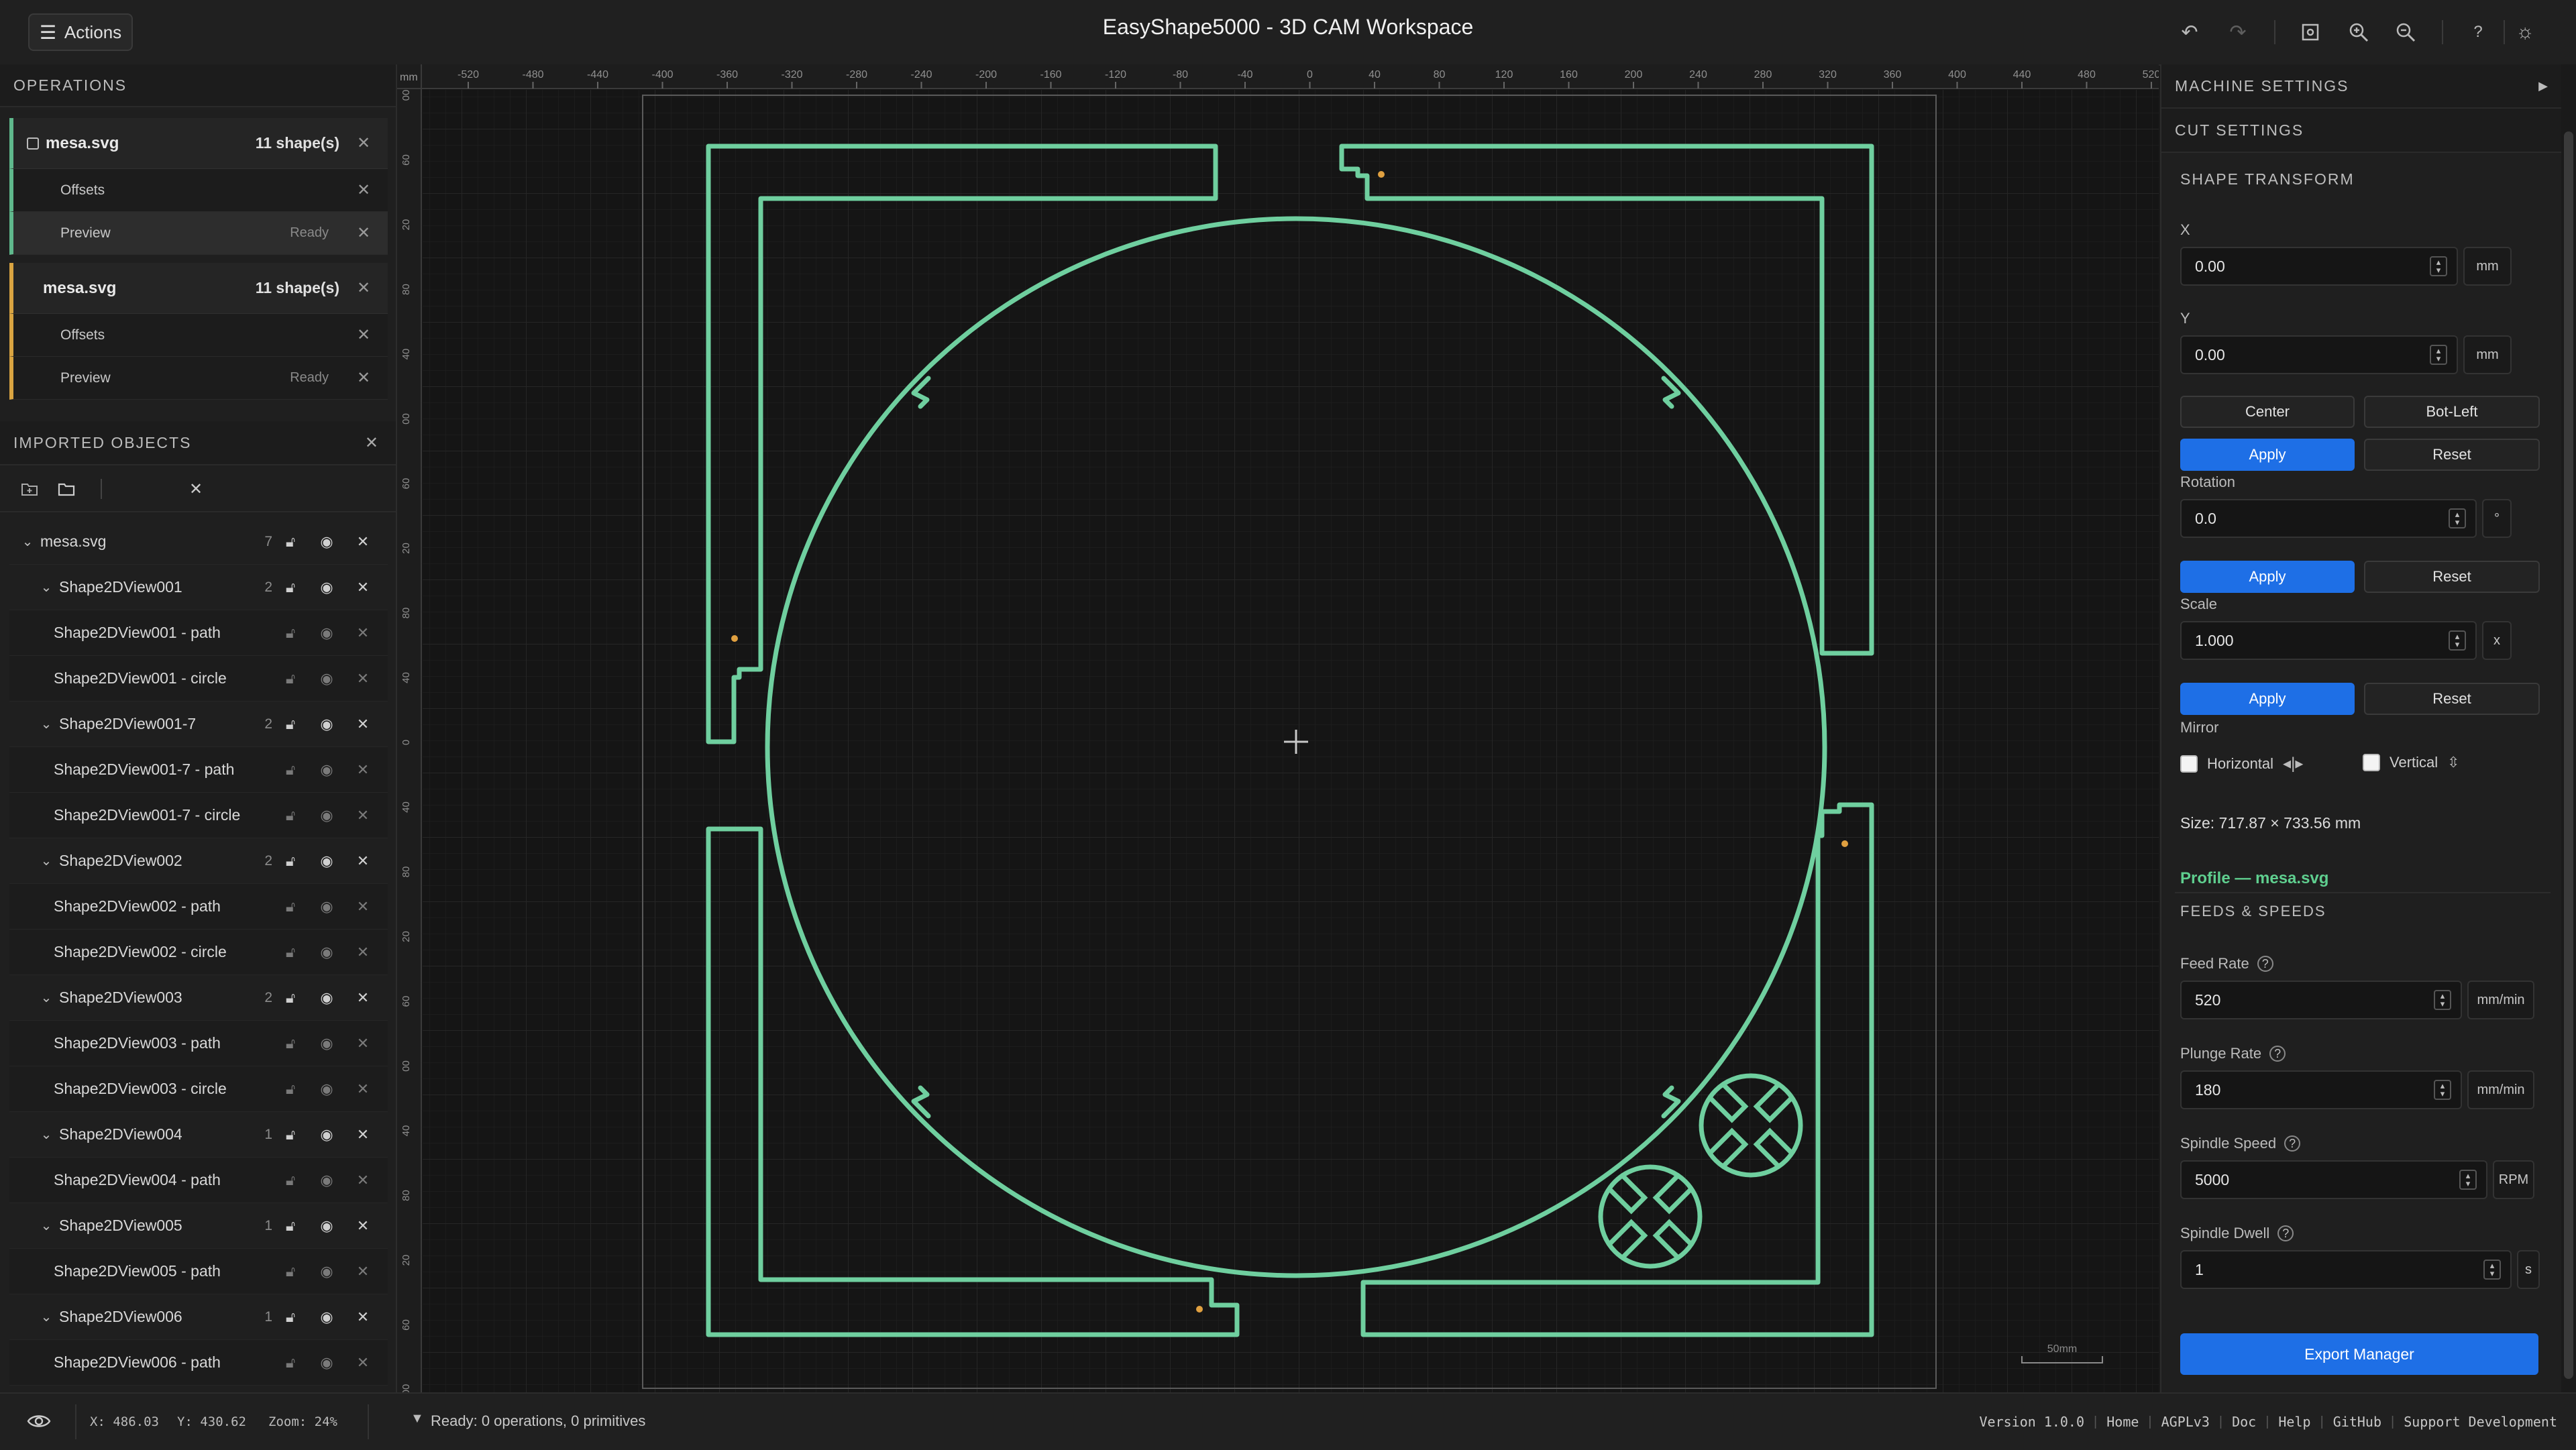  What do you see at coordinates (2362, 86) in the screenshot?
I see `machine-settings-header: MACHINE SETTINGS ▶` at bounding box center [2362, 86].